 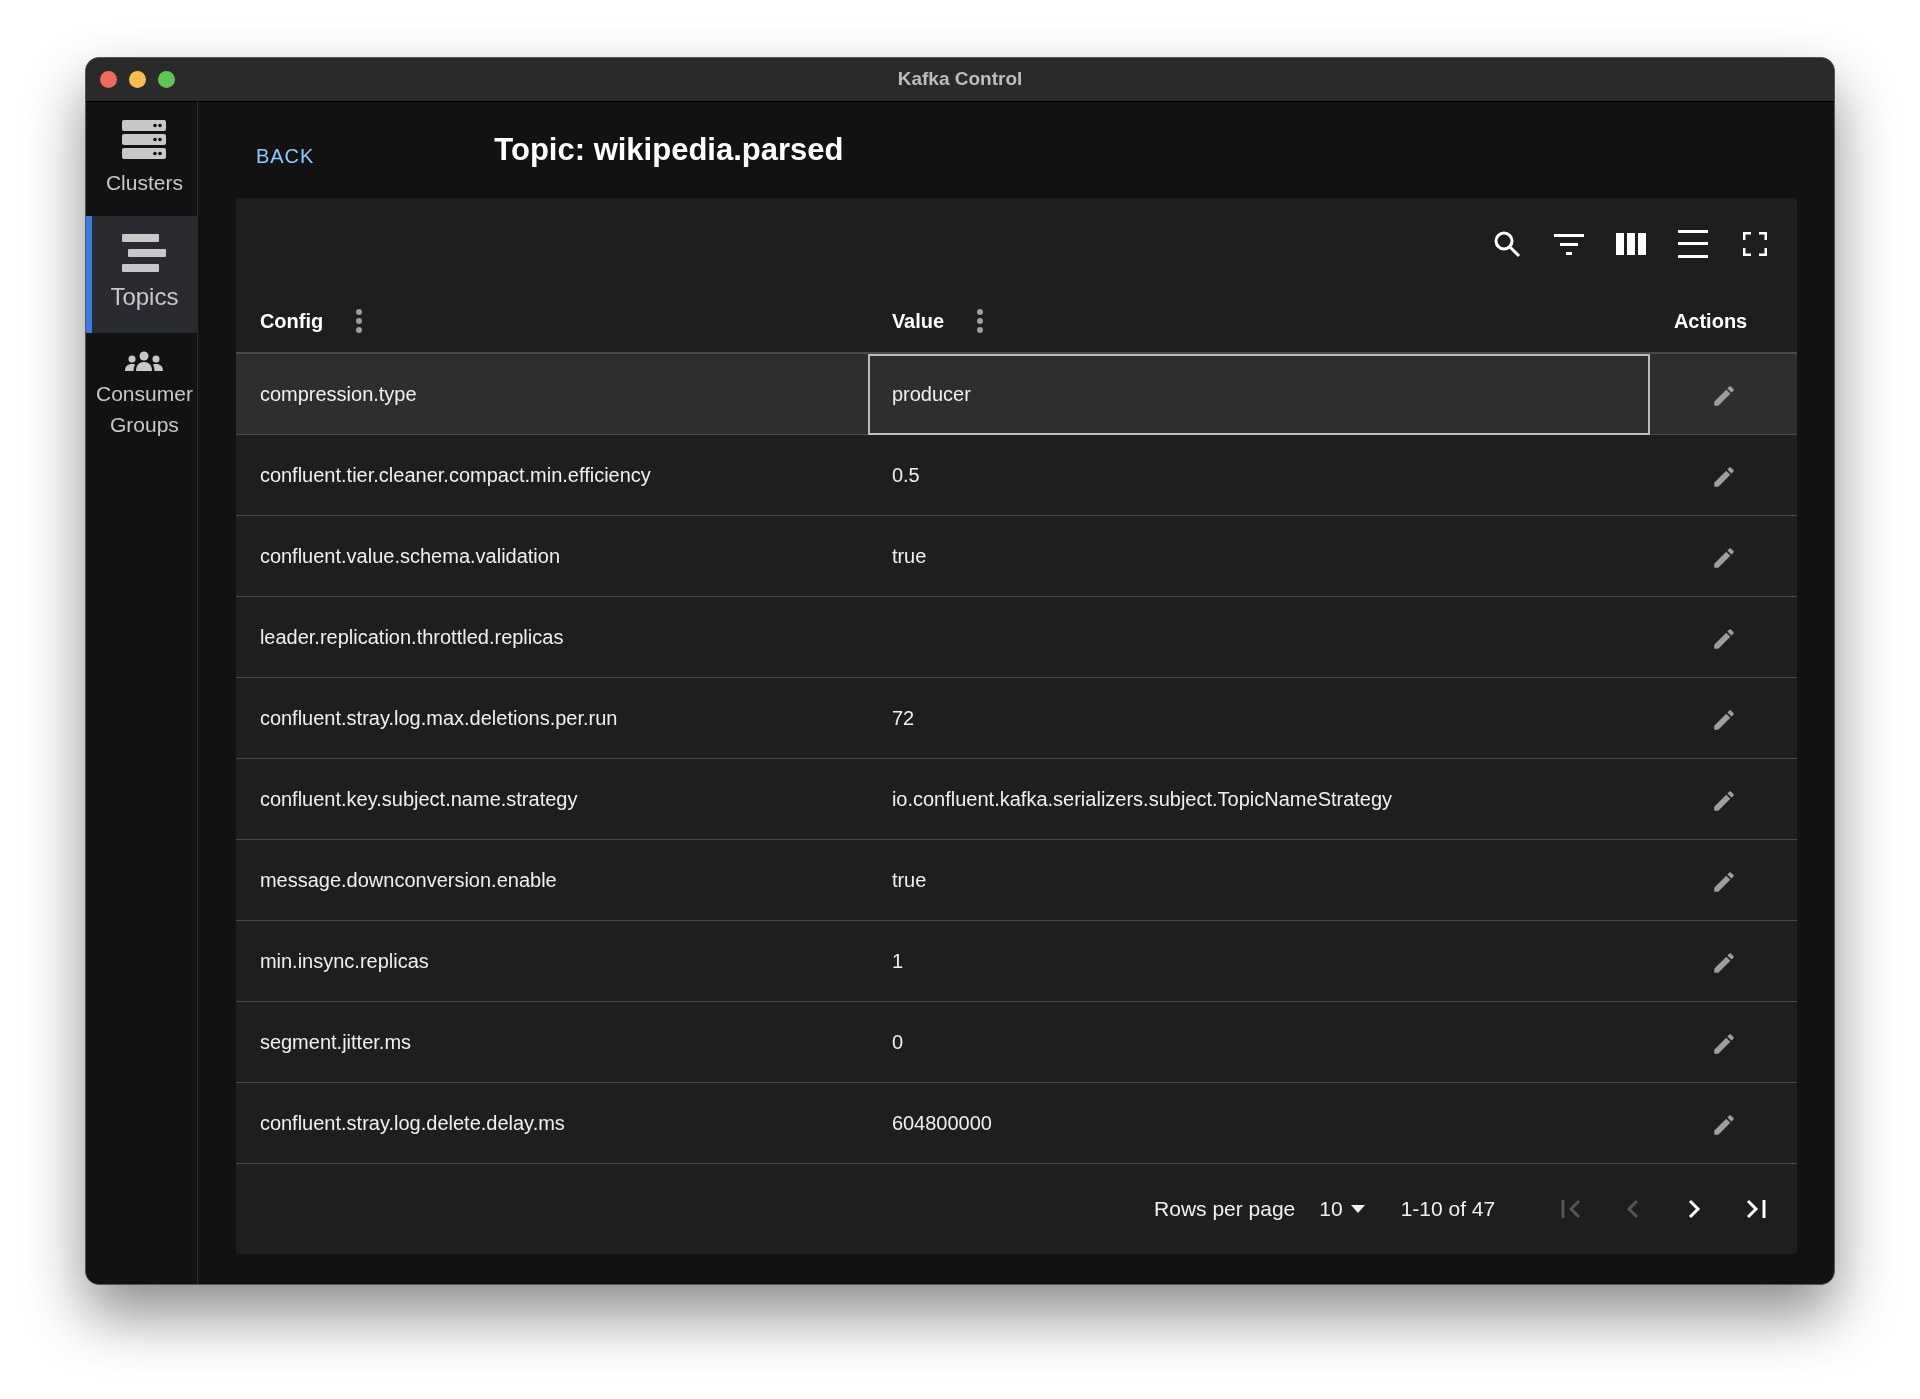 What do you see at coordinates (1258, 1042) in the screenshot?
I see `table-cell: 0` at bounding box center [1258, 1042].